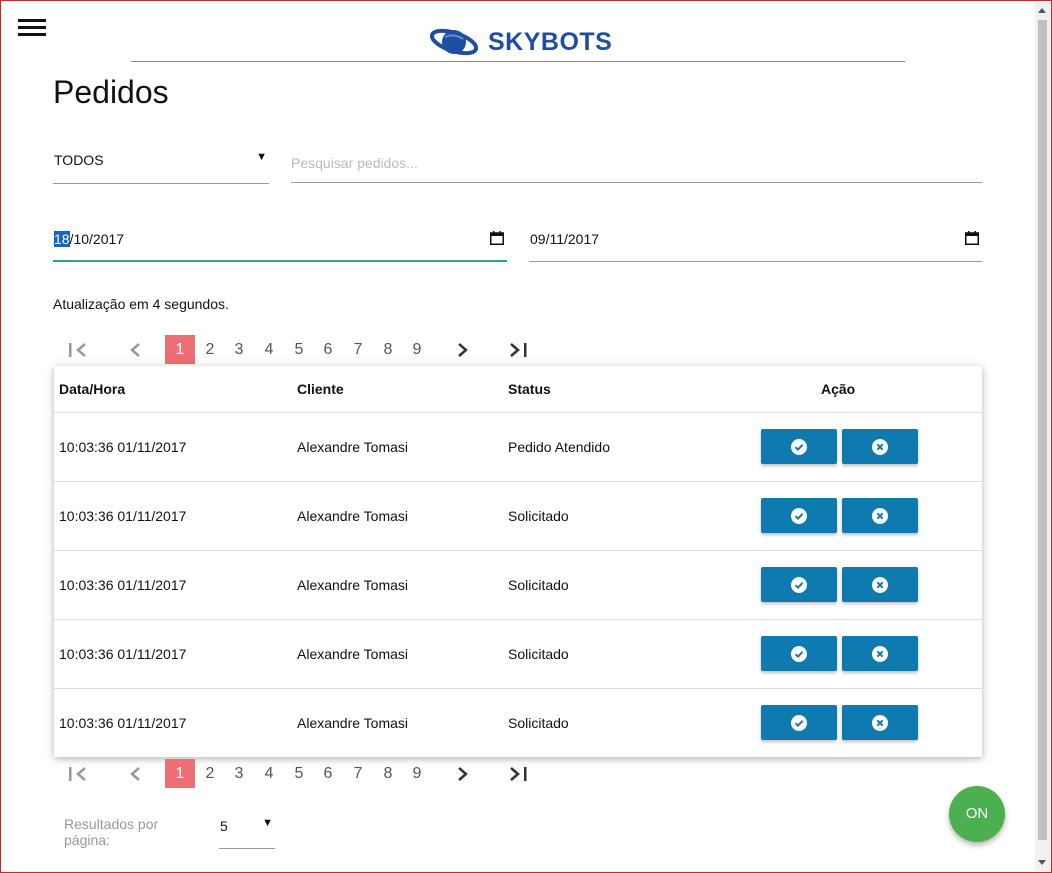 The image size is (1052, 873). Describe the element at coordinates (565, 239) in the screenshot. I see `date-to-value: 09/11/2017` at that location.